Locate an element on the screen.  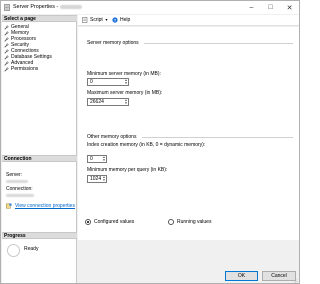
max-server-memory-spinner: 26624 ▲ ▼ is located at coordinates (108, 102).